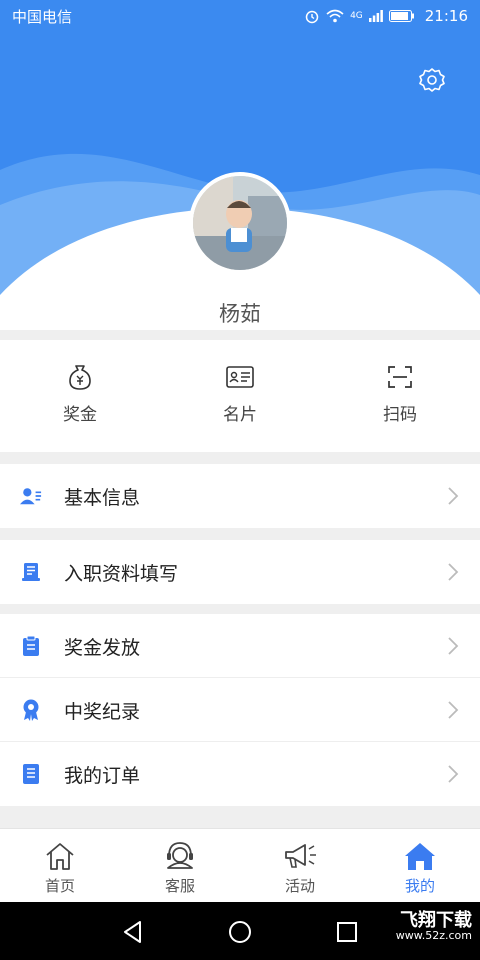 The width and height of the screenshot is (480, 960). What do you see at coordinates (240, 377) in the screenshot?
I see `business-card-icon` at bounding box center [240, 377].